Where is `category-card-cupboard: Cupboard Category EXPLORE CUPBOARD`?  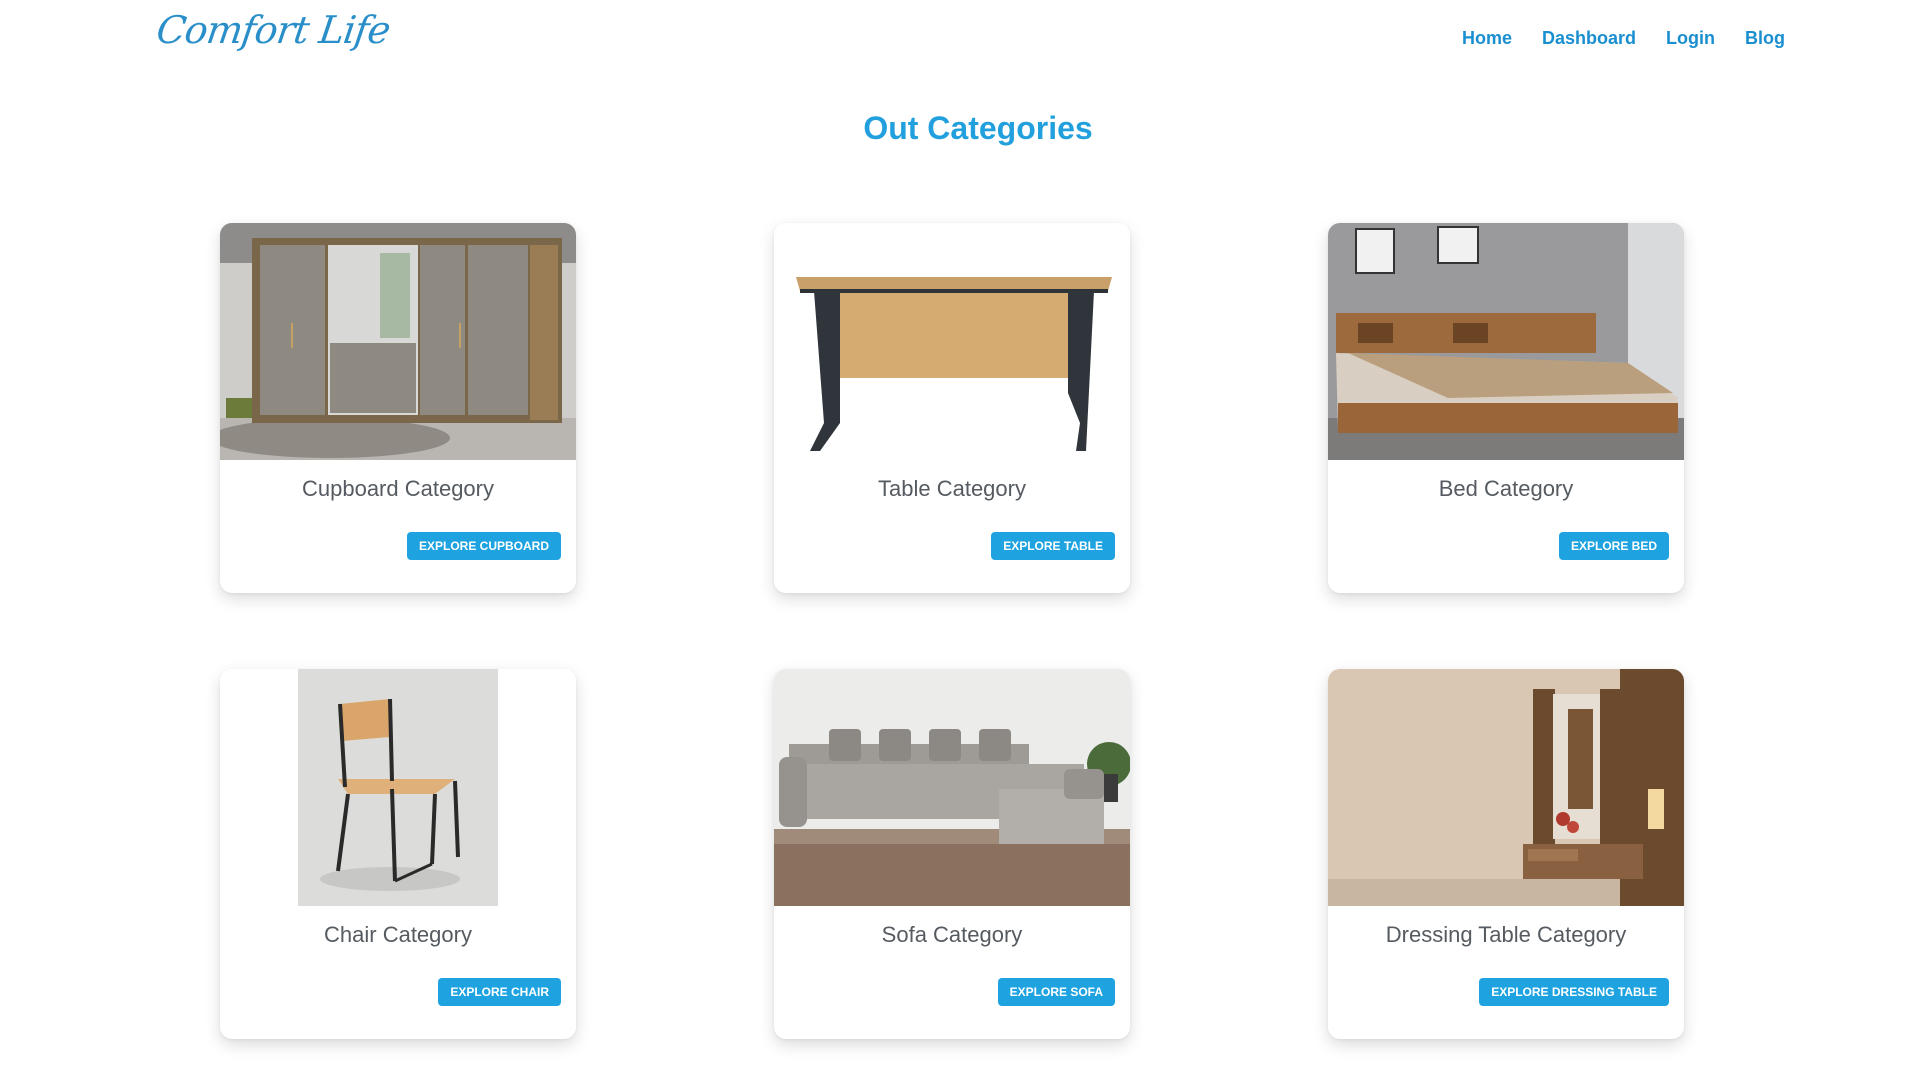 category-card-cupboard: Cupboard Category EXPLORE CUPBOARD is located at coordinates (398, 408).